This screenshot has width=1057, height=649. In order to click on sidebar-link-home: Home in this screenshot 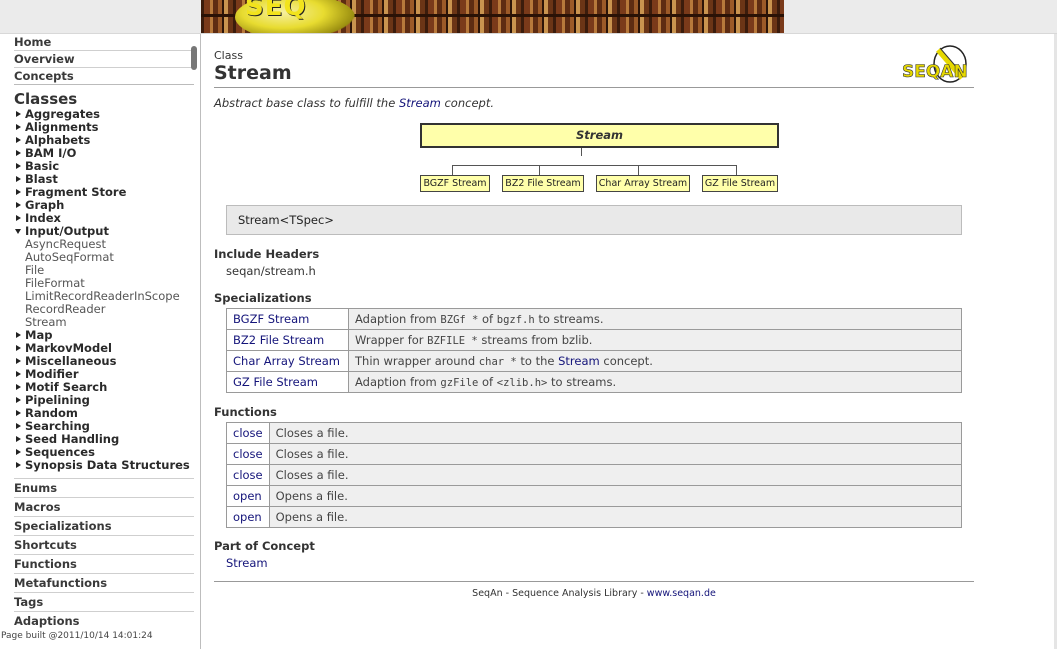, I will do `click(104, 42)`.